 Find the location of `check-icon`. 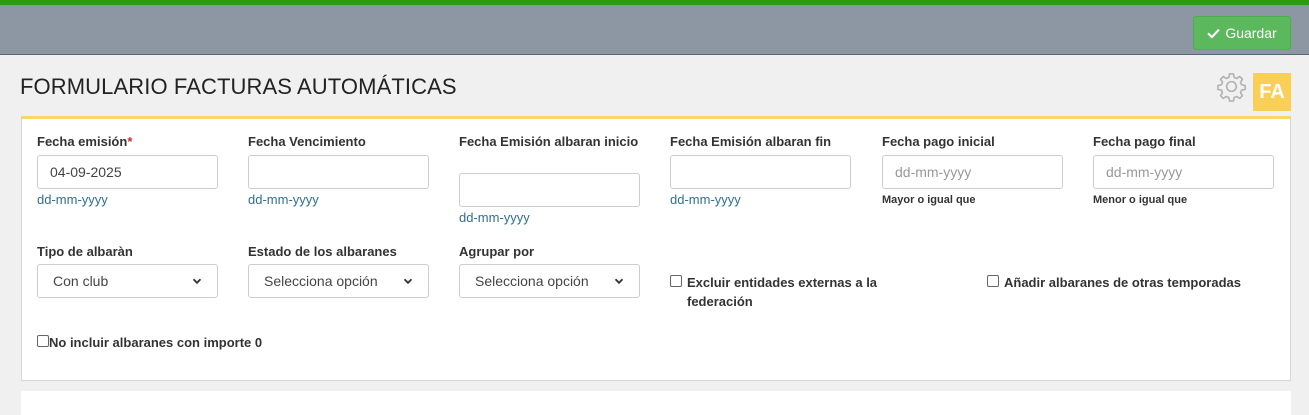

check-icon is located at coordinates (1213, 33).